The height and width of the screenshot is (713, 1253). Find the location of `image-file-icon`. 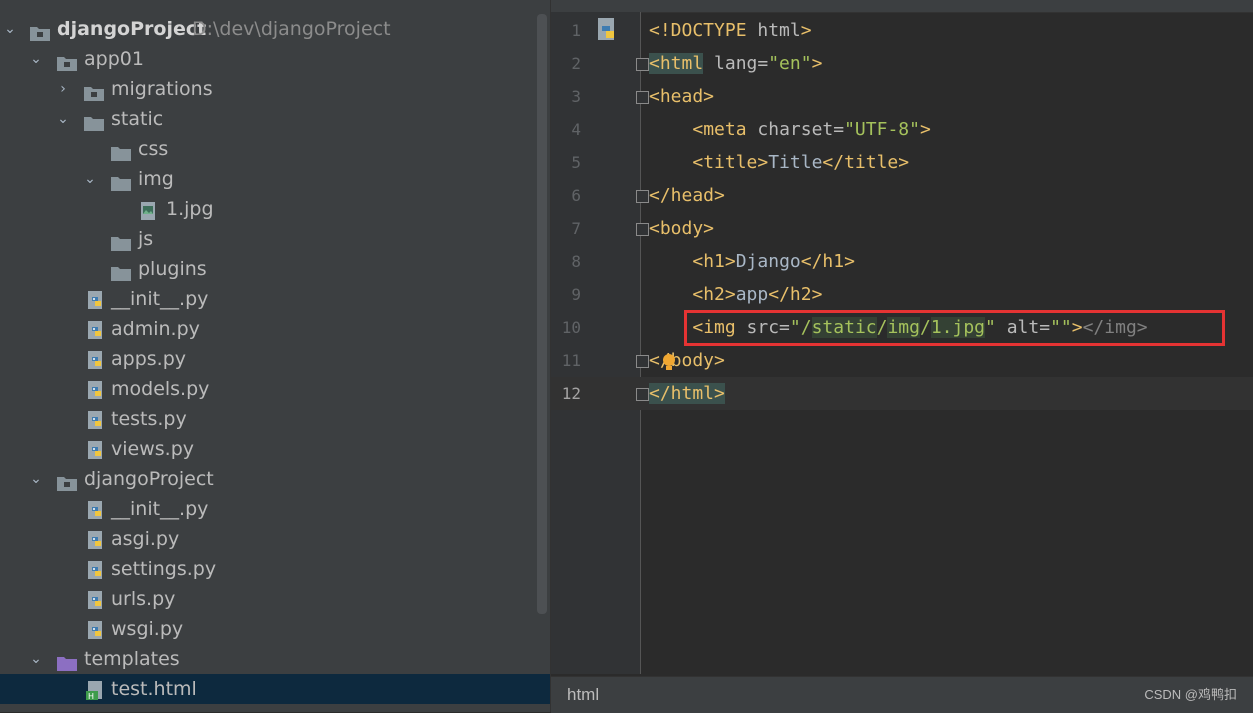

image-file-icon is located at coordinates (150, 210).